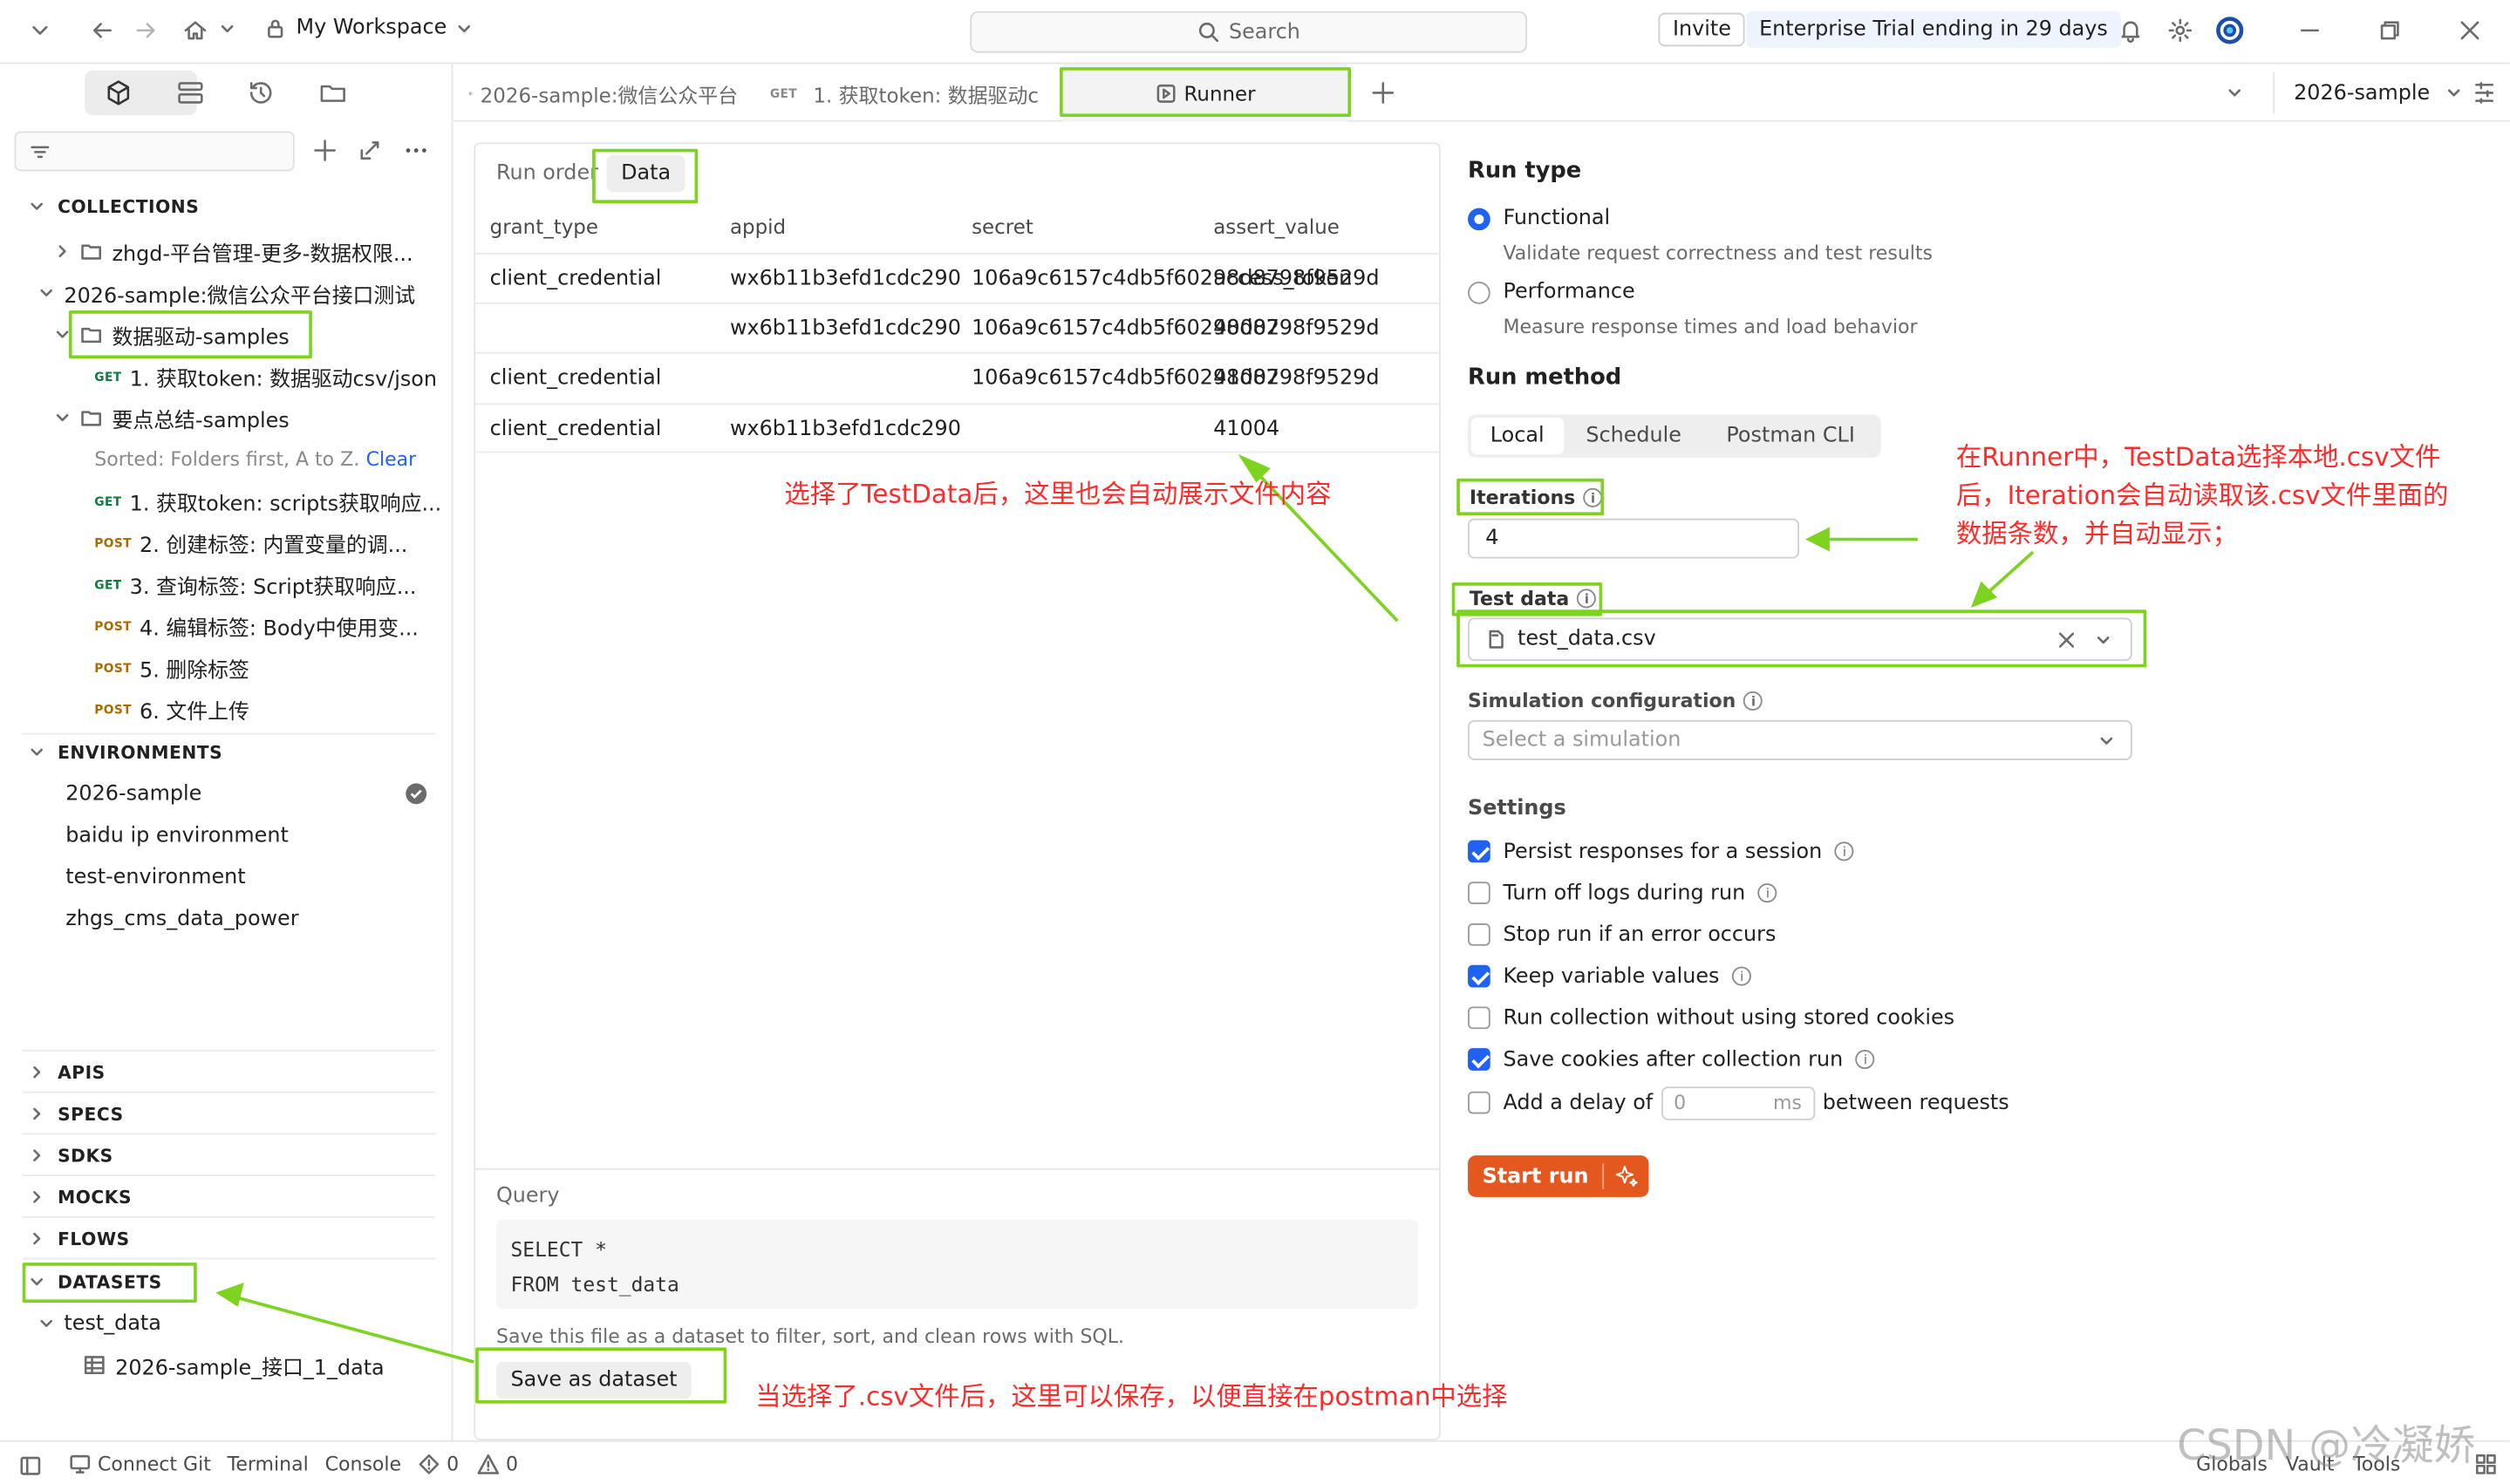 The height and width of the screenshot is (1484, 2510). What do you see at coordinates (1058, 493) in the screenshot?
I see `annotation-table: 选择了TestData后，这里也会自动展示文件内容` at bounding box center [1058, 493].